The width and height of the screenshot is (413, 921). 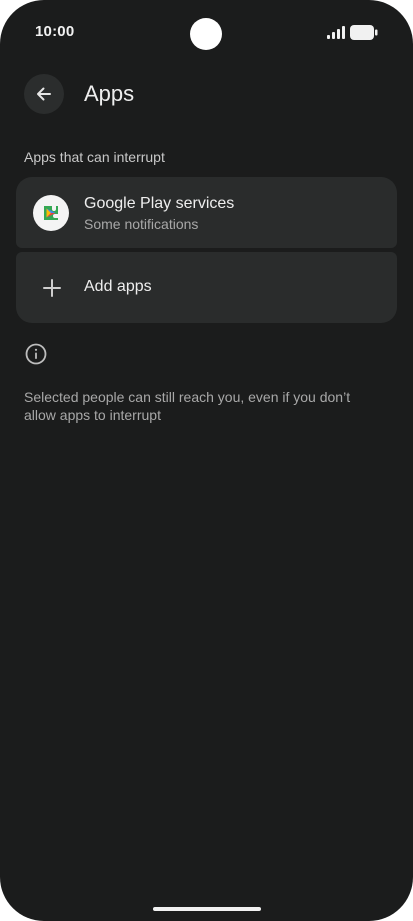 I want to click on section-header: Apps that can interrupt, so click(x=94, y=157).